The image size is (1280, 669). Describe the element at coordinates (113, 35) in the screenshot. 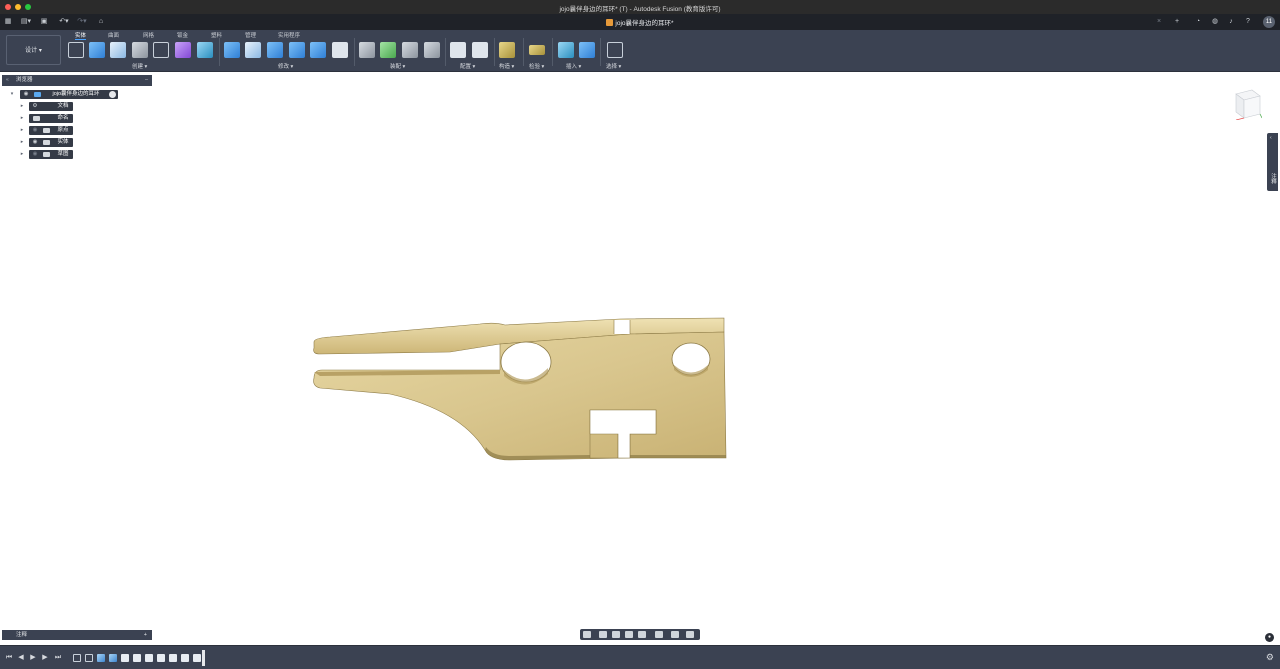

I see `tab-surface: 曲面` at that location.